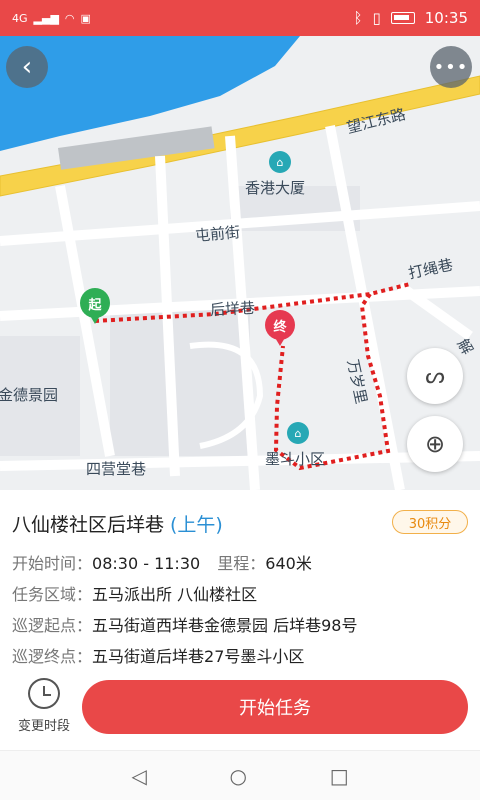 The image size is (480, 800). I want to click on change-period-button: 变更时段, so click(44, 706).